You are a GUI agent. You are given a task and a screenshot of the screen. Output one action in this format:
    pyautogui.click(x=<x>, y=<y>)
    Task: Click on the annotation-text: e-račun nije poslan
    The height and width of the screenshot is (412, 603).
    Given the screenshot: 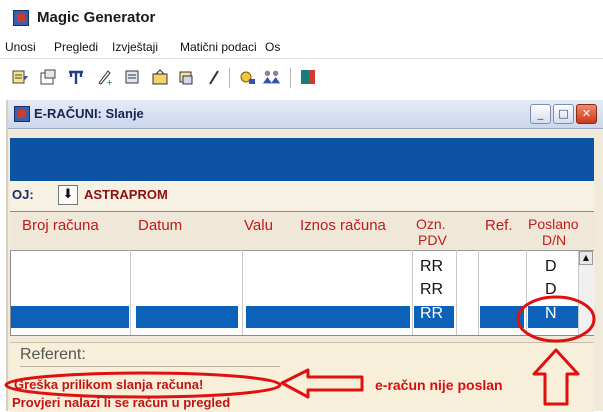 What is the action you would take?
    pyautogui.click(x=439, y=385)
    